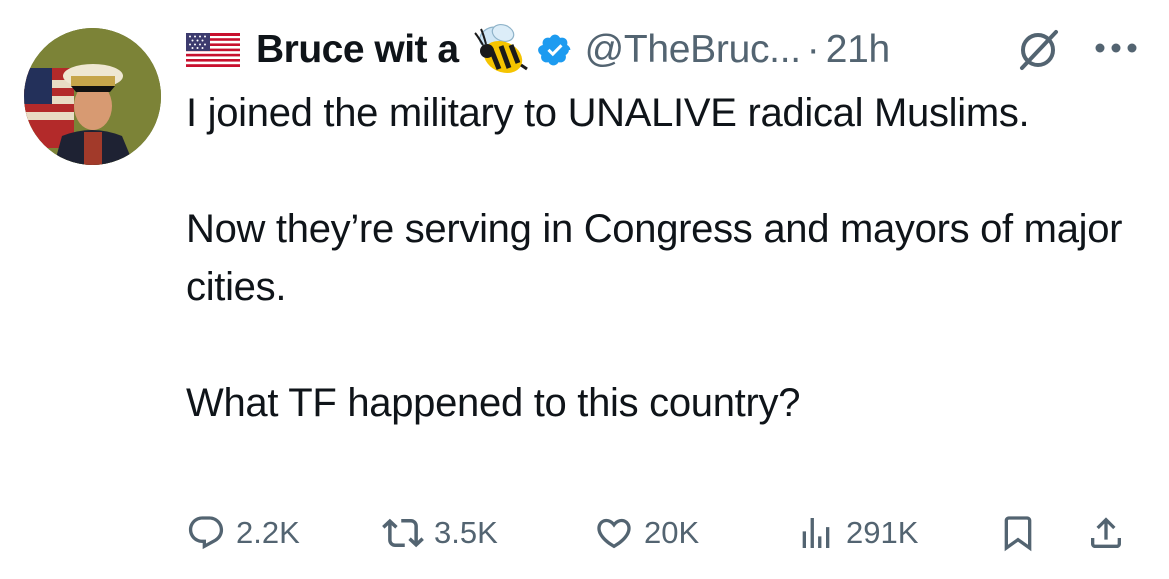 The image size is (1169, 579). Describe the element at coordinates (500, 48) in the screenshot. I see `bee-emoji-icon` at that location.